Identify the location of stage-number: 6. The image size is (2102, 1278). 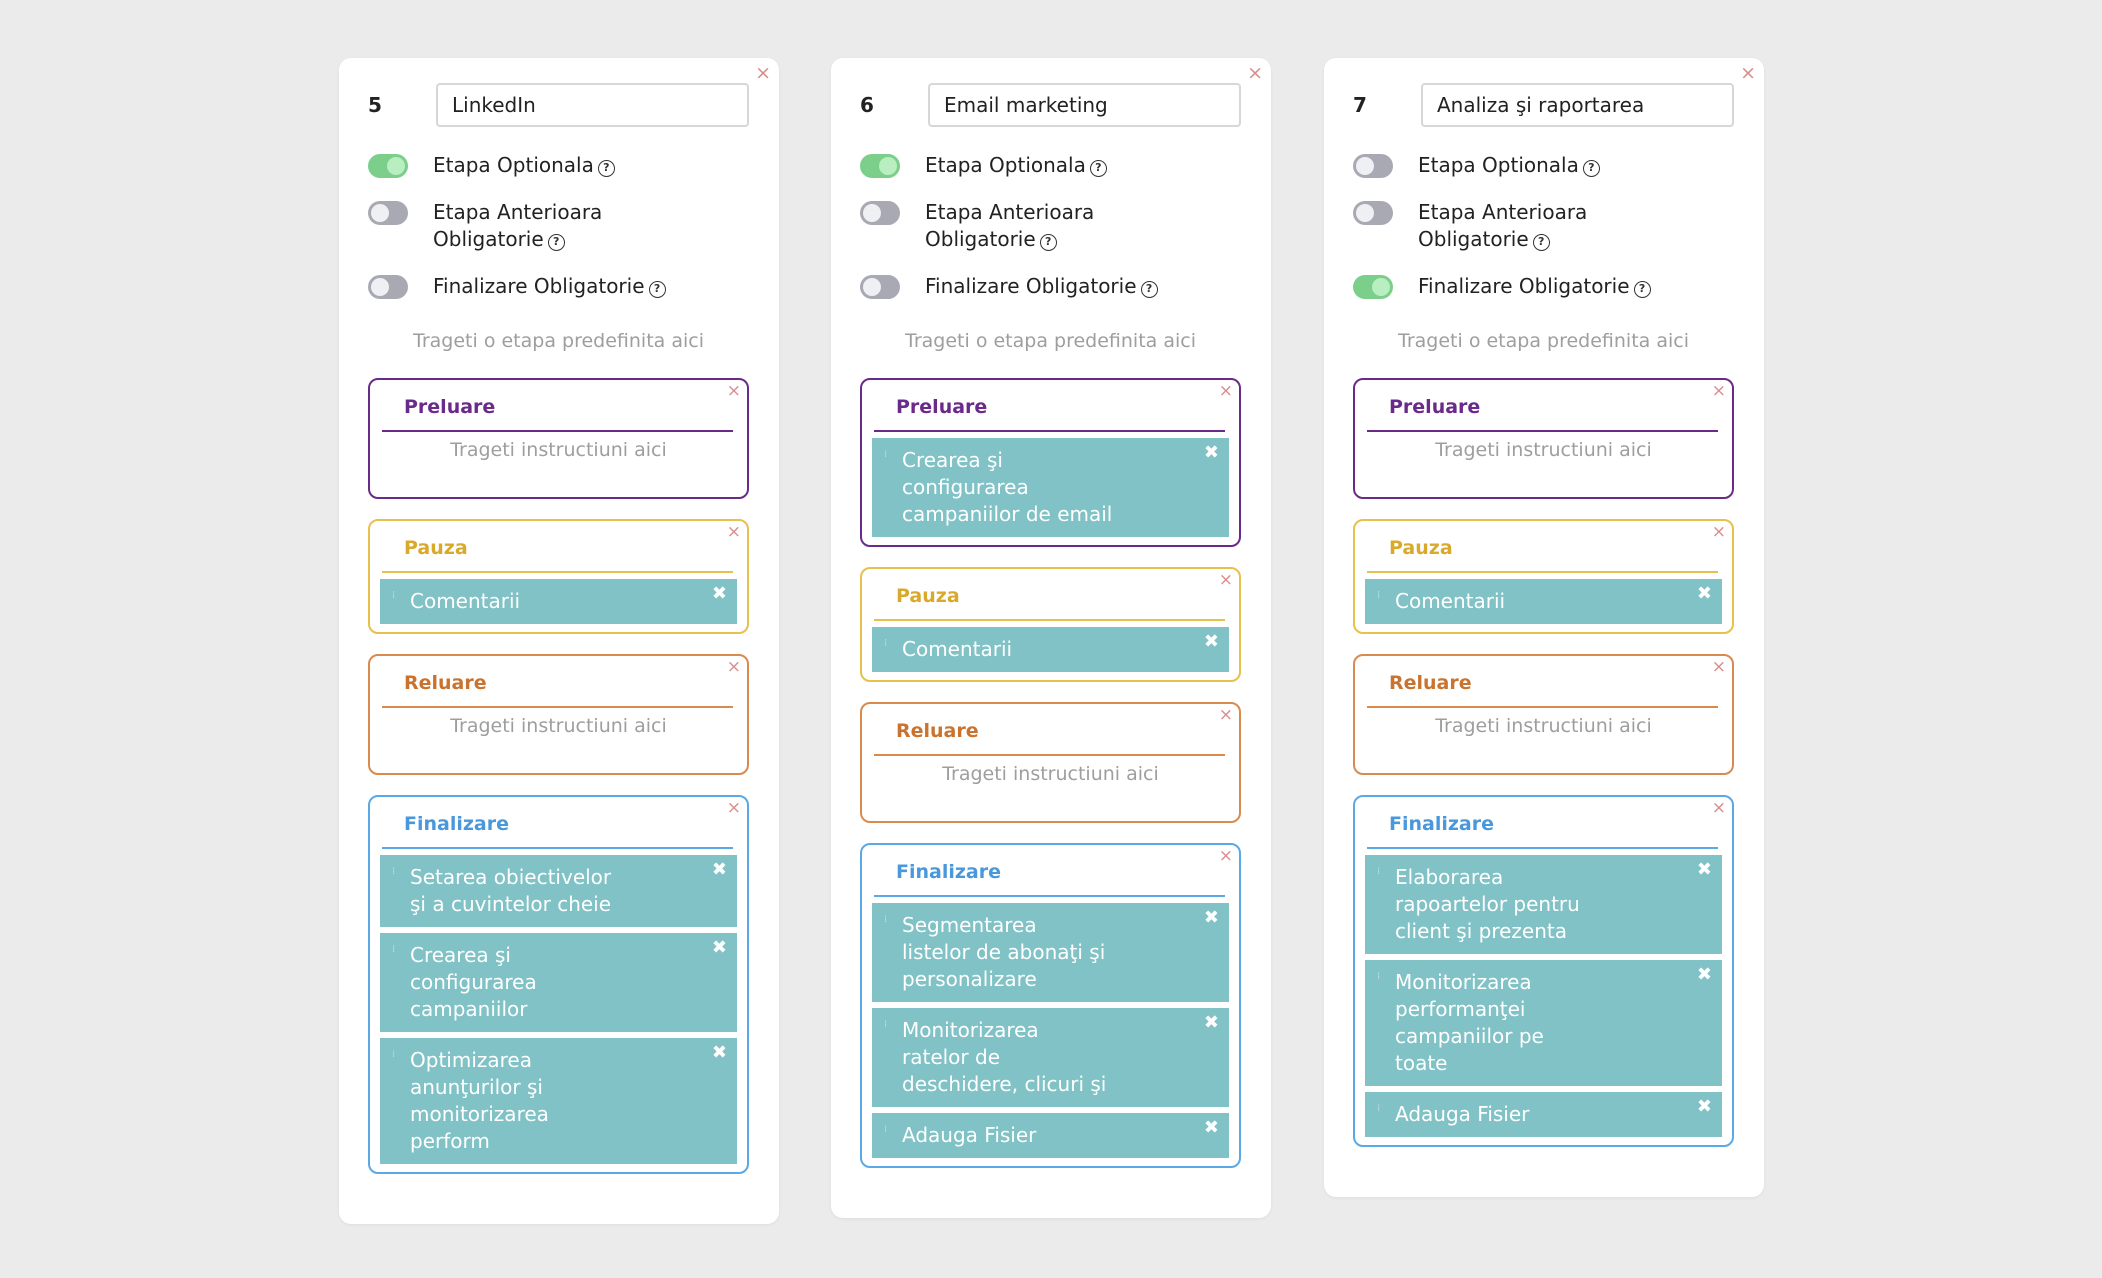
(867, 105).